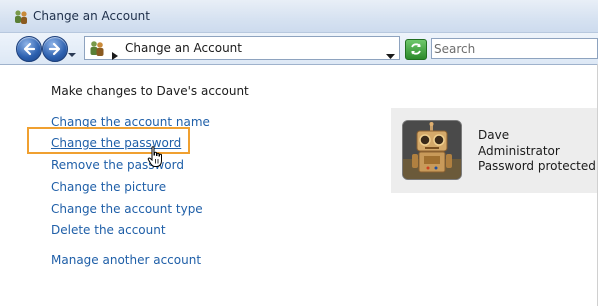 This screenshot has height=306, width=598. I want to click on hand-pointer-icon, so click(156, 157).